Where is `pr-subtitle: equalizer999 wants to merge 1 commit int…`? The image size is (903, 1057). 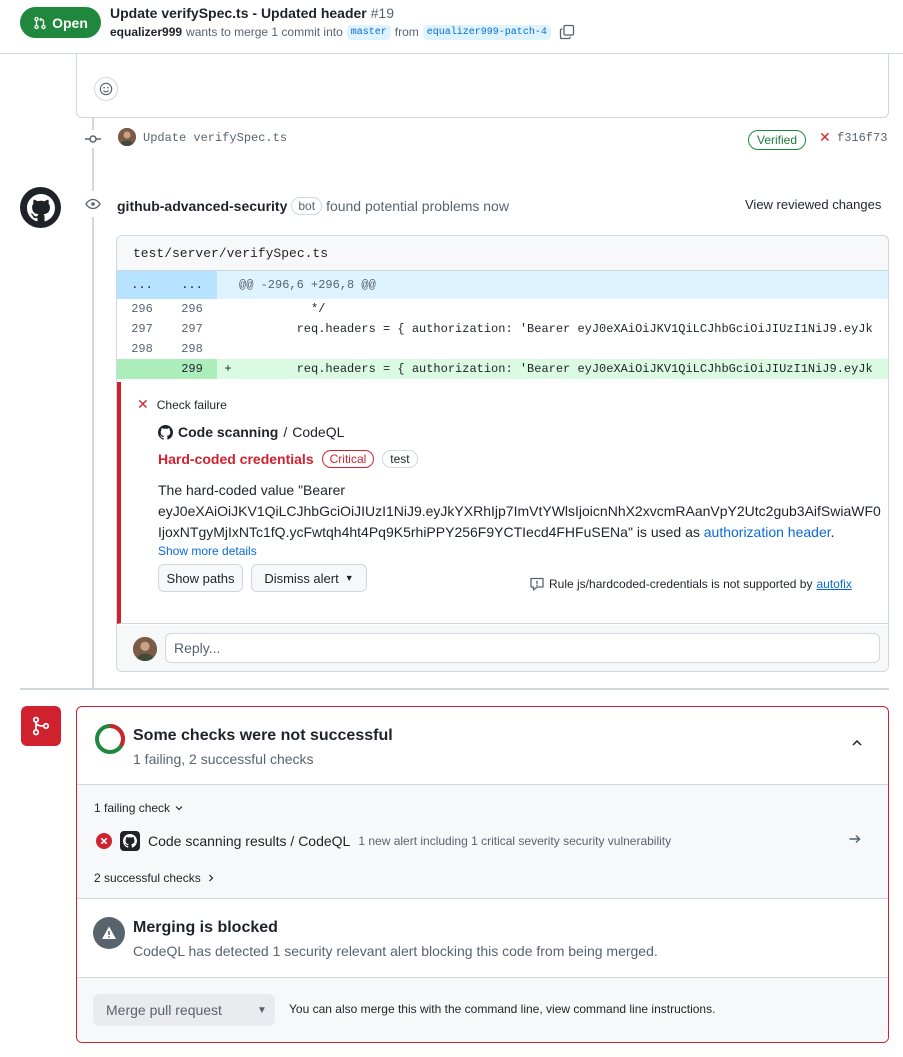
pr-subtitle: equalizer999 wants to merge 1 commit int… is located at coordinates (342, 32).